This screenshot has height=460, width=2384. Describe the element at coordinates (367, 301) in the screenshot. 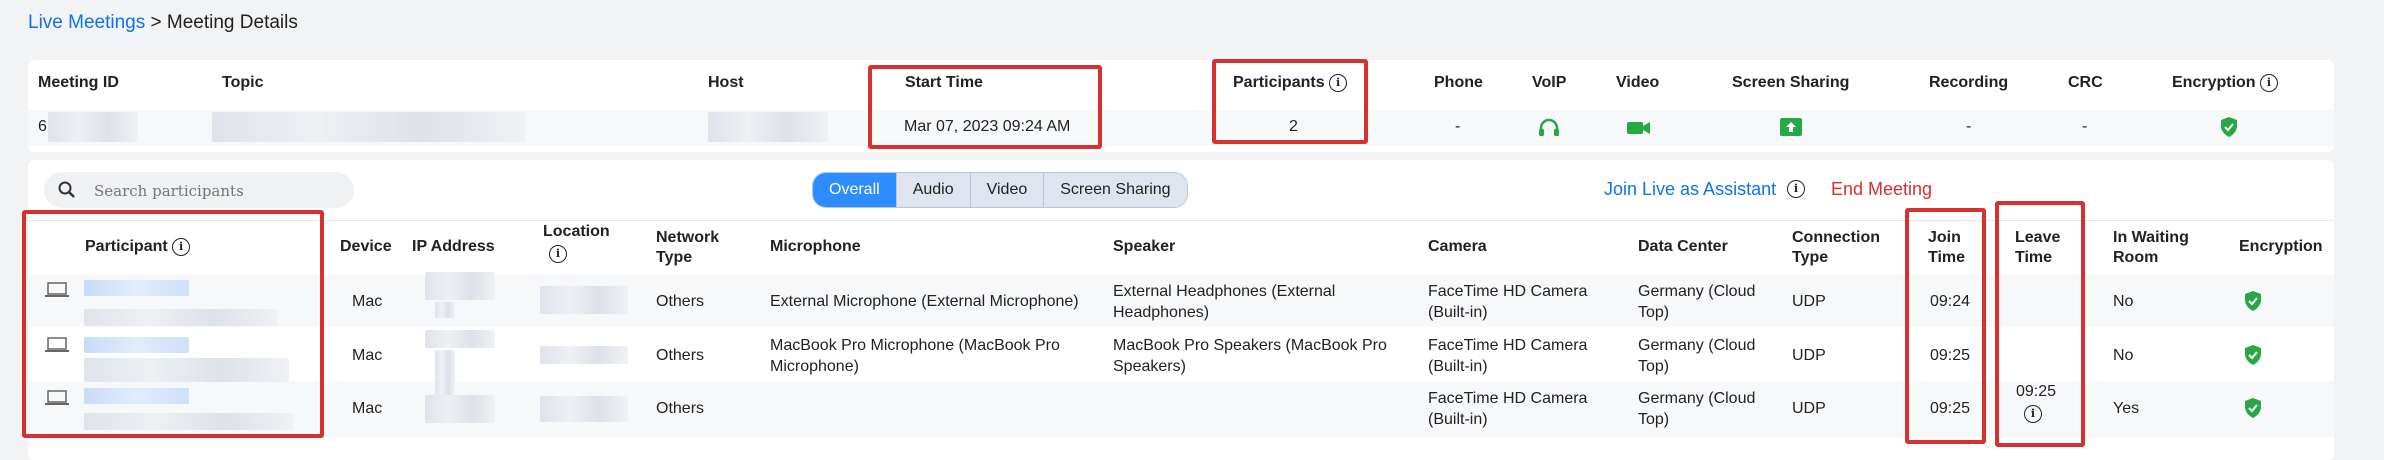

I see `row1-device: Mac` at that location.